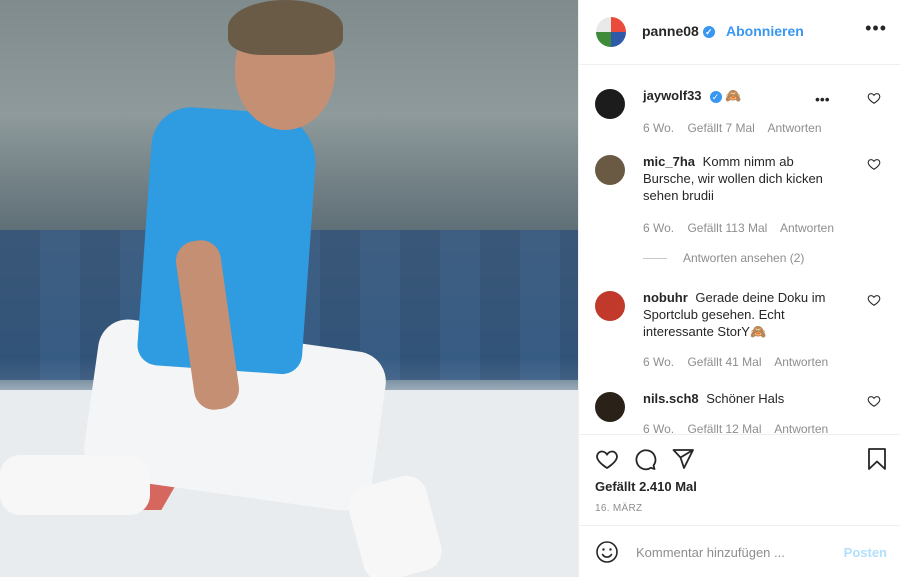 The image size is (900, 578). I want to click on comment-meta: 6 Wo. Gefällt 12 Mal Antworten, so click(740, 427).